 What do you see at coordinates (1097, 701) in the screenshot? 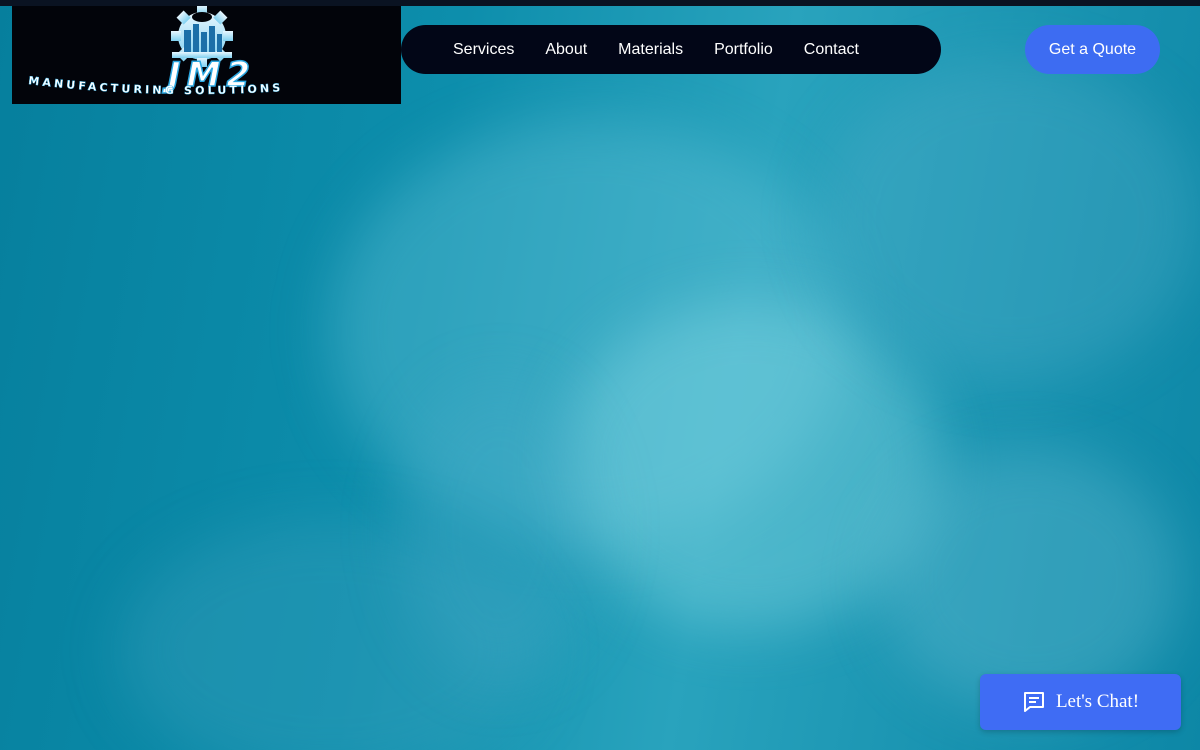
I see `chat-label: Let's Chat!` at bounding box center [1097, 701].